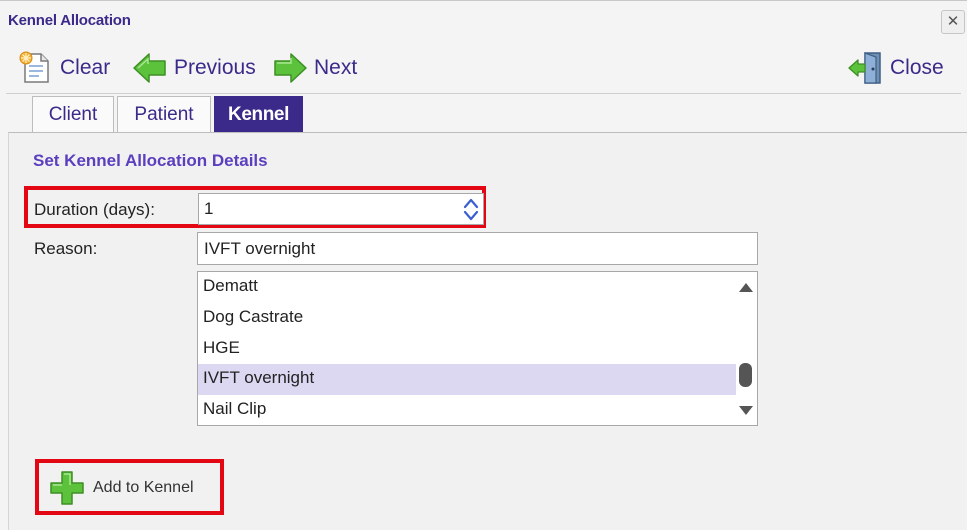 This screenshot has width=967, height=530. Describe the element at coordinates (471, 209) in the screenshot. I see `spinner-arrows-icon` at that location.